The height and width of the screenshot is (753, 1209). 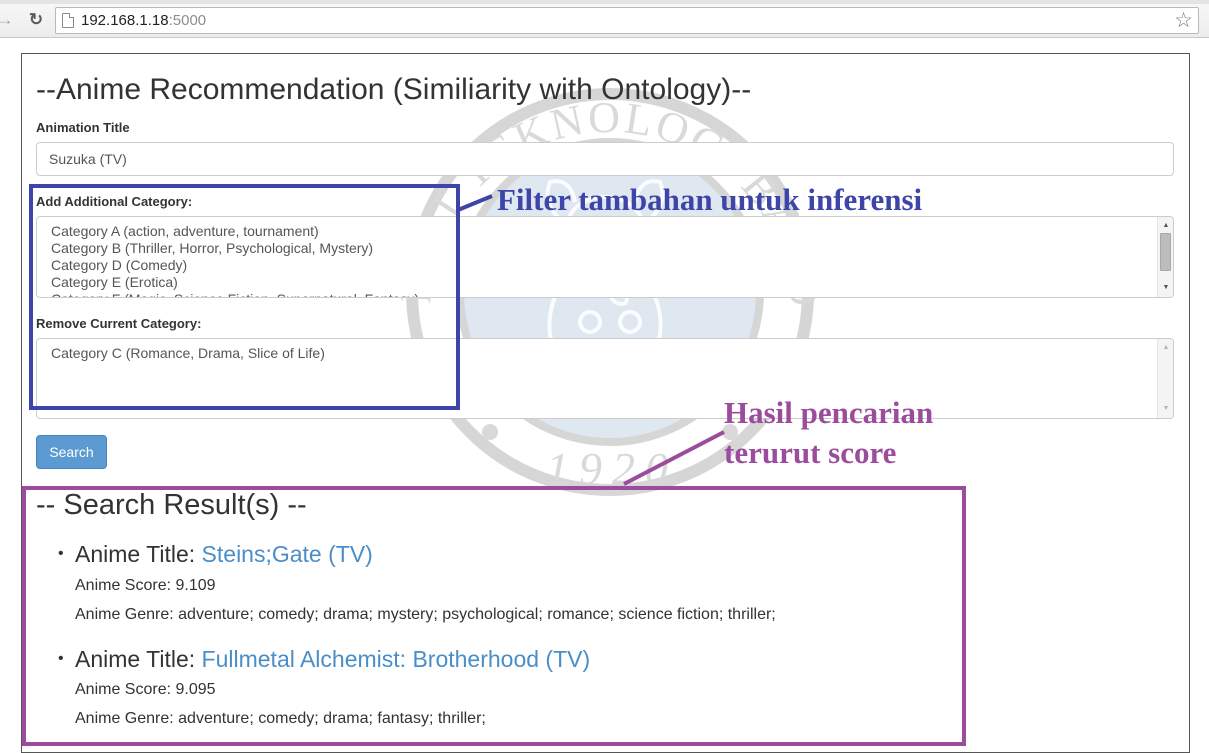 I want to click on url-port: :5000, so click(x=187, y=20).